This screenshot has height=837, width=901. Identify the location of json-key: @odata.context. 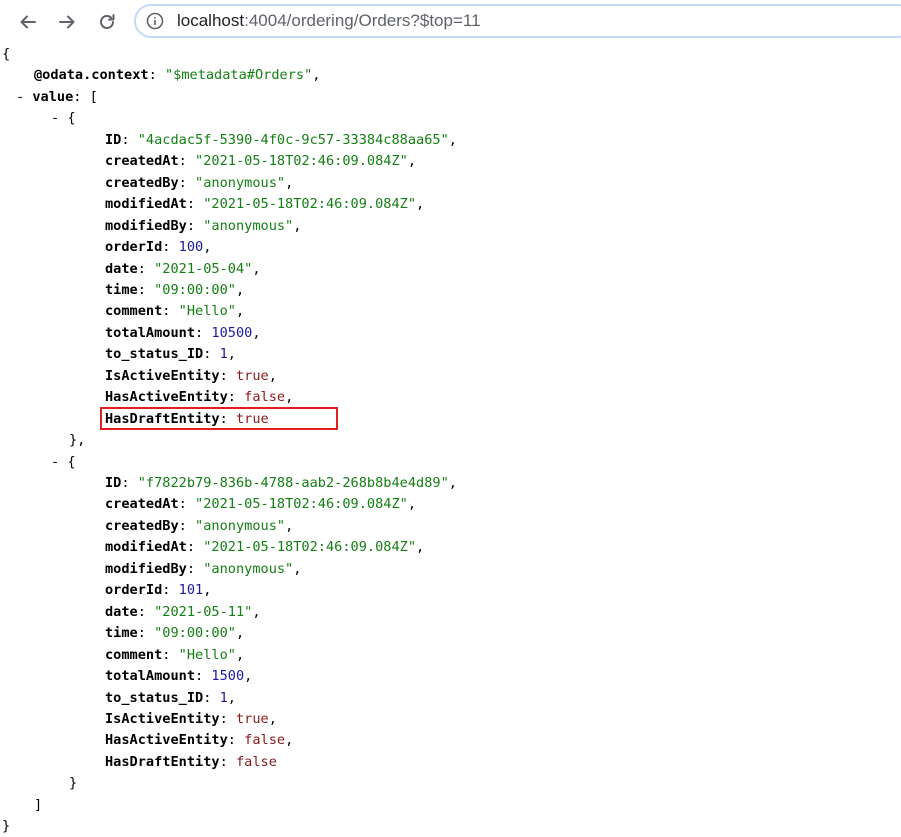
(91, 75).